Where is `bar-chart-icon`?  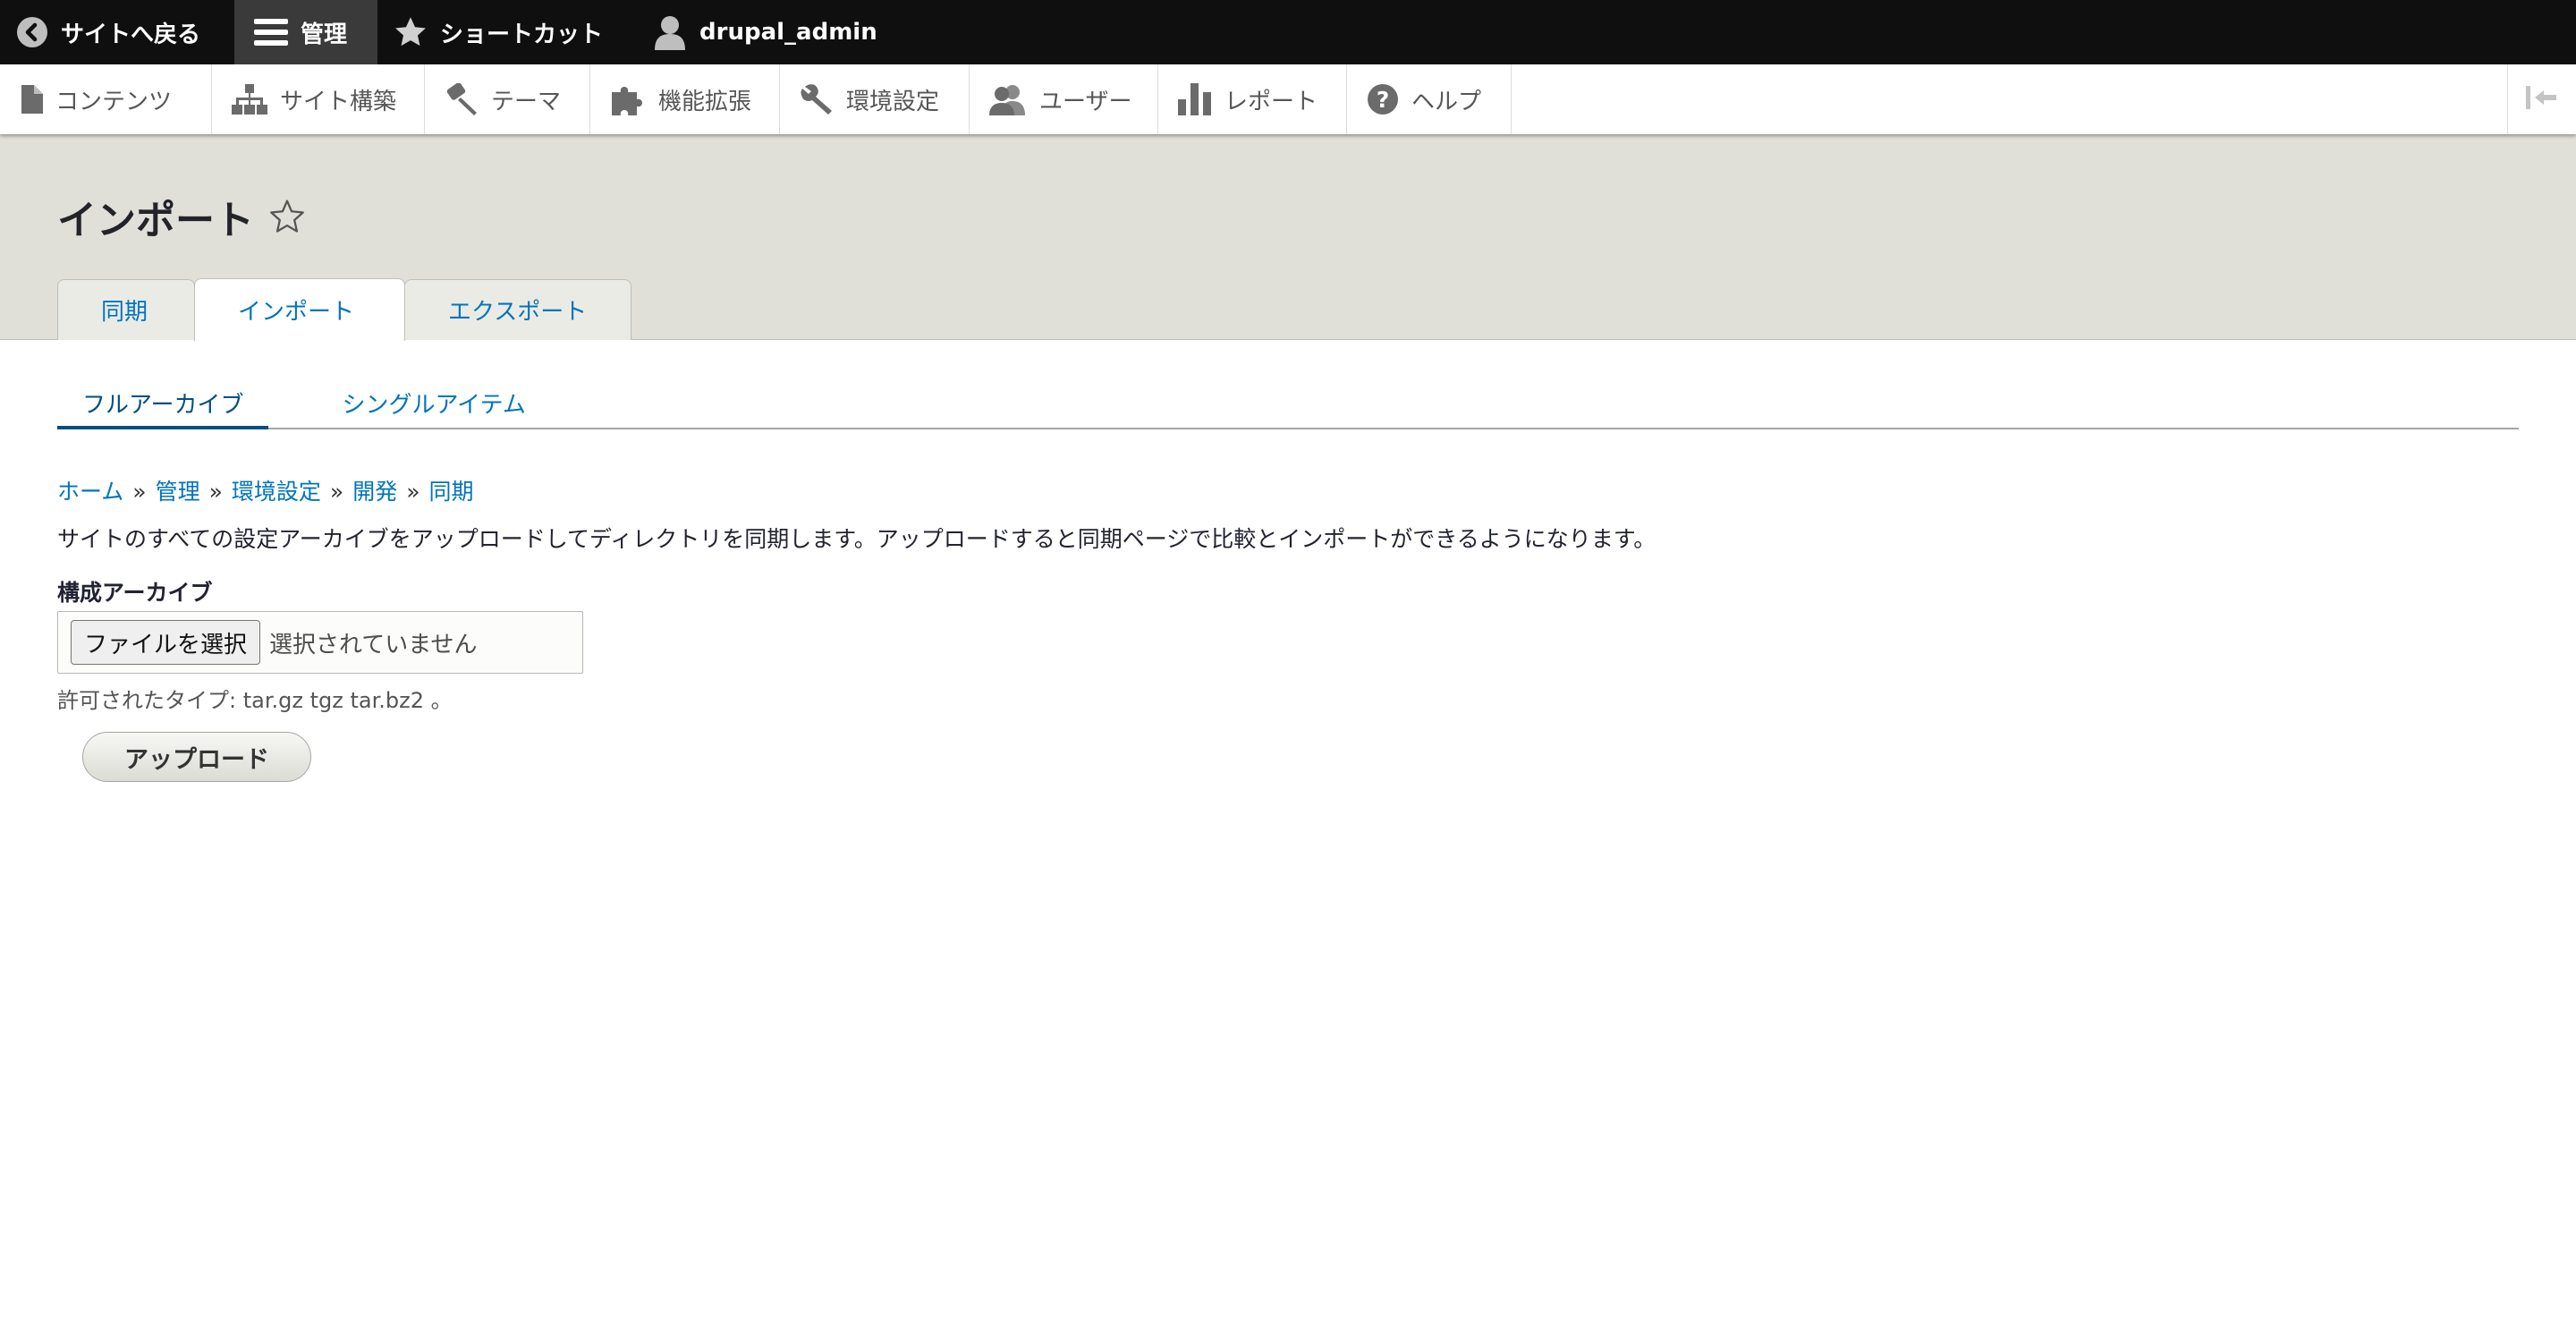 bar-chart-icon is located at coordinates (1195, 99).